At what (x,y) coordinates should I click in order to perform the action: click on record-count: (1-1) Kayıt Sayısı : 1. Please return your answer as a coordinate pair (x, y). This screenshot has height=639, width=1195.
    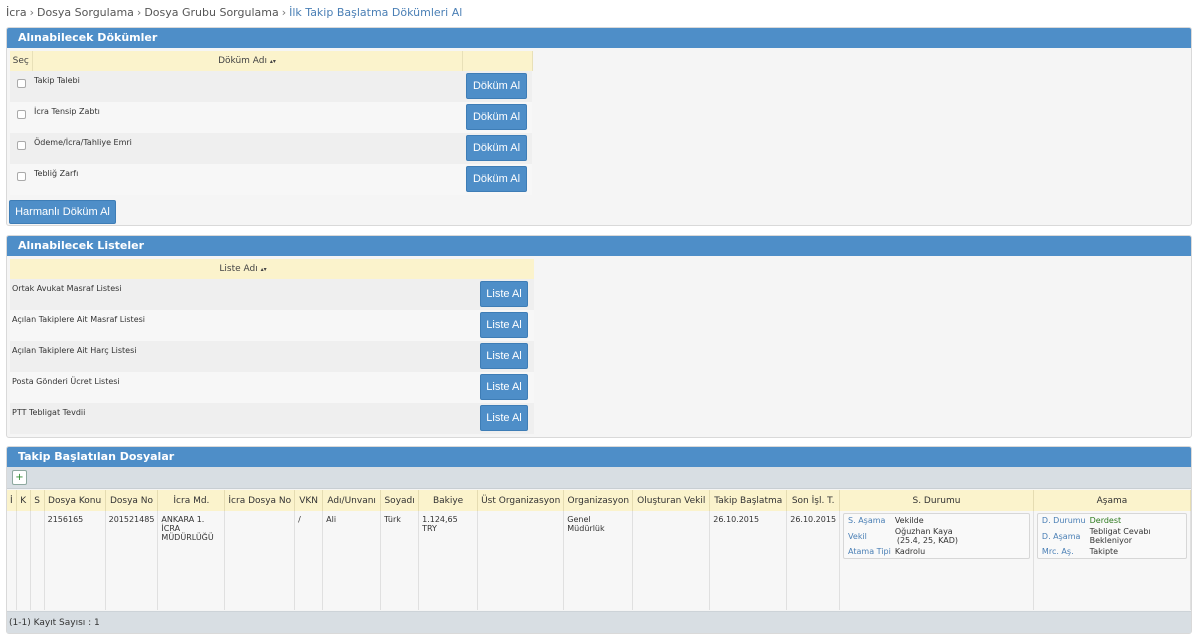
    Looking at the image, I should click on (599, 622).